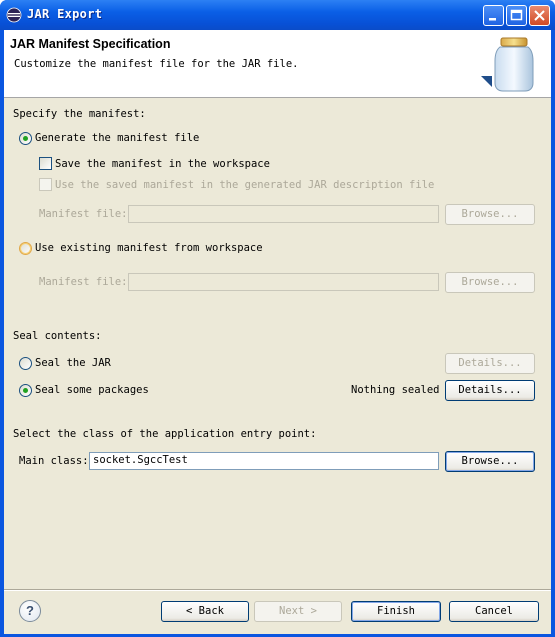 The height and width of the screenshot is (637, 555). What do you see at coordinates (90, 44) in the screenshot?
I see `page-title: JAR Manifest Specification` at bounding box center [90, 44].